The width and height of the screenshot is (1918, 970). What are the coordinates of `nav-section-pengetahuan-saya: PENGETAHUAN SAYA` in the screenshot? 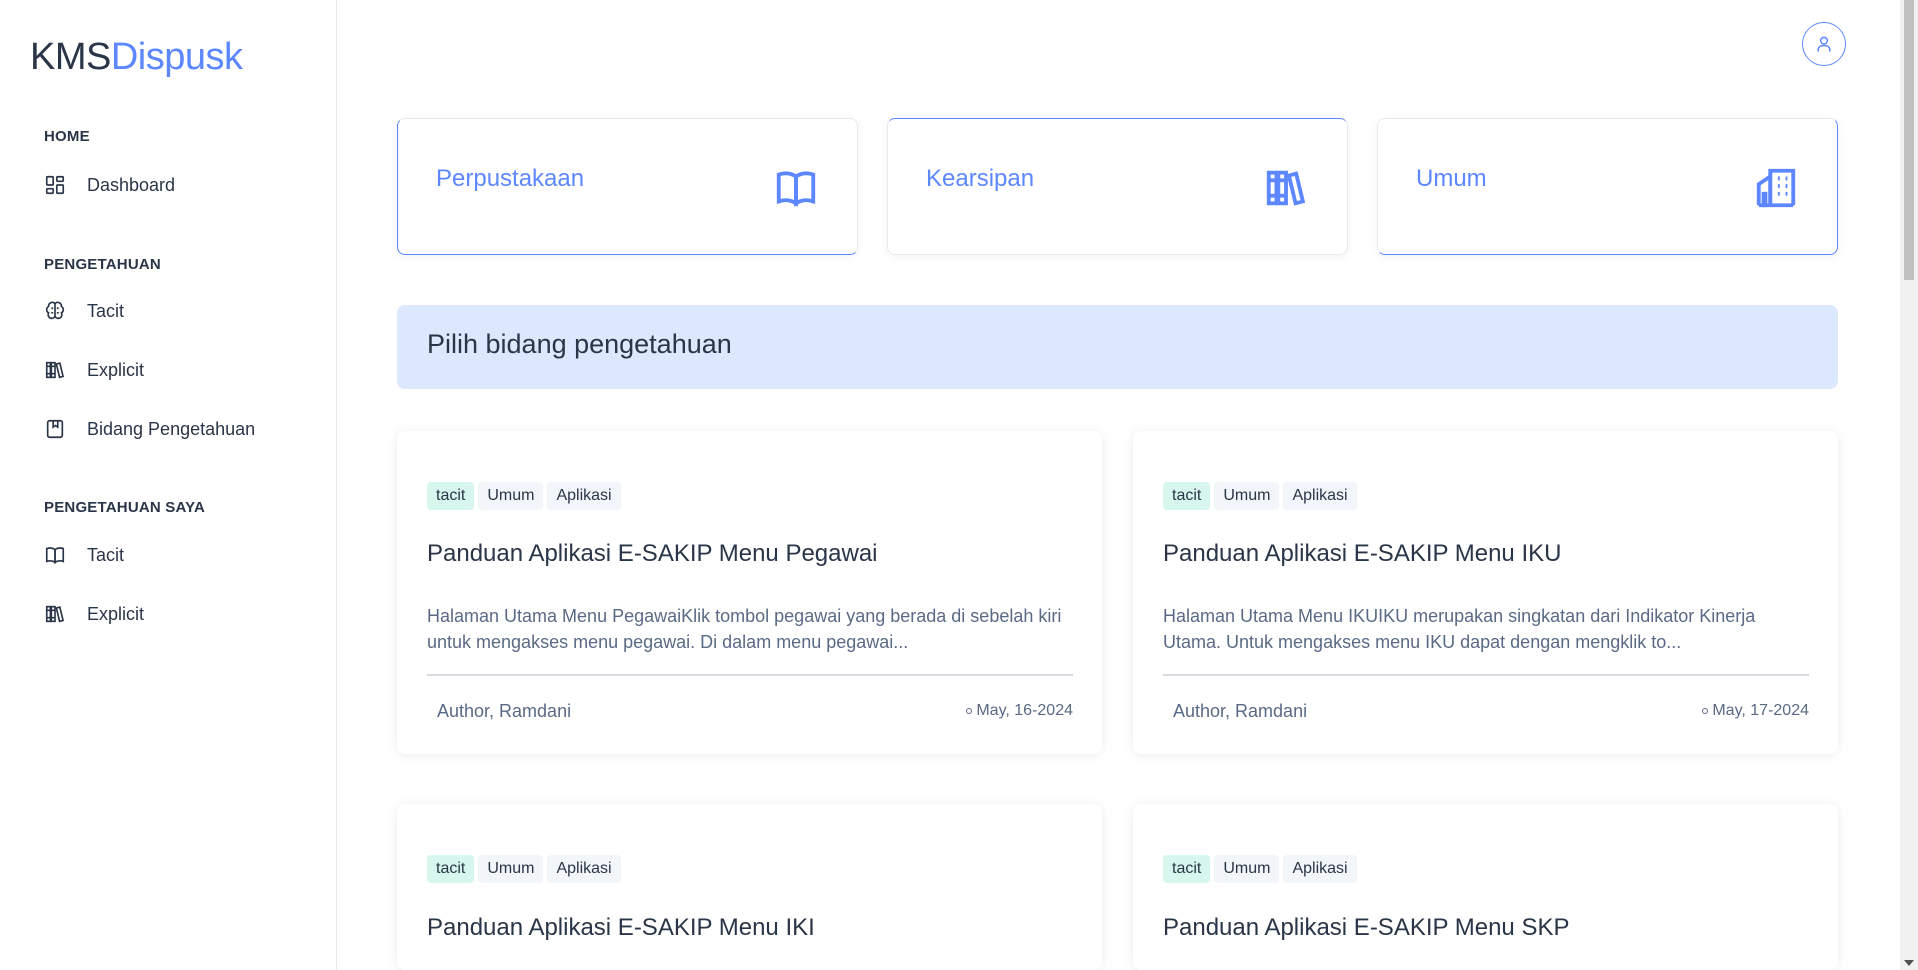 It's located at (125, 507).